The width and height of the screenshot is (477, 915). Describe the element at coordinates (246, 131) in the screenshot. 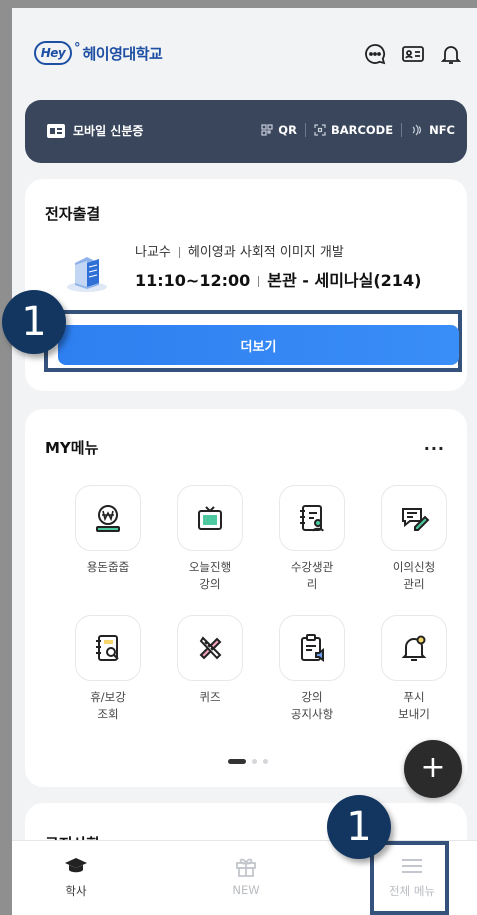

I see `mobile-id-bar: 모바일 신분증 QR BARCODE NFC` at that location.